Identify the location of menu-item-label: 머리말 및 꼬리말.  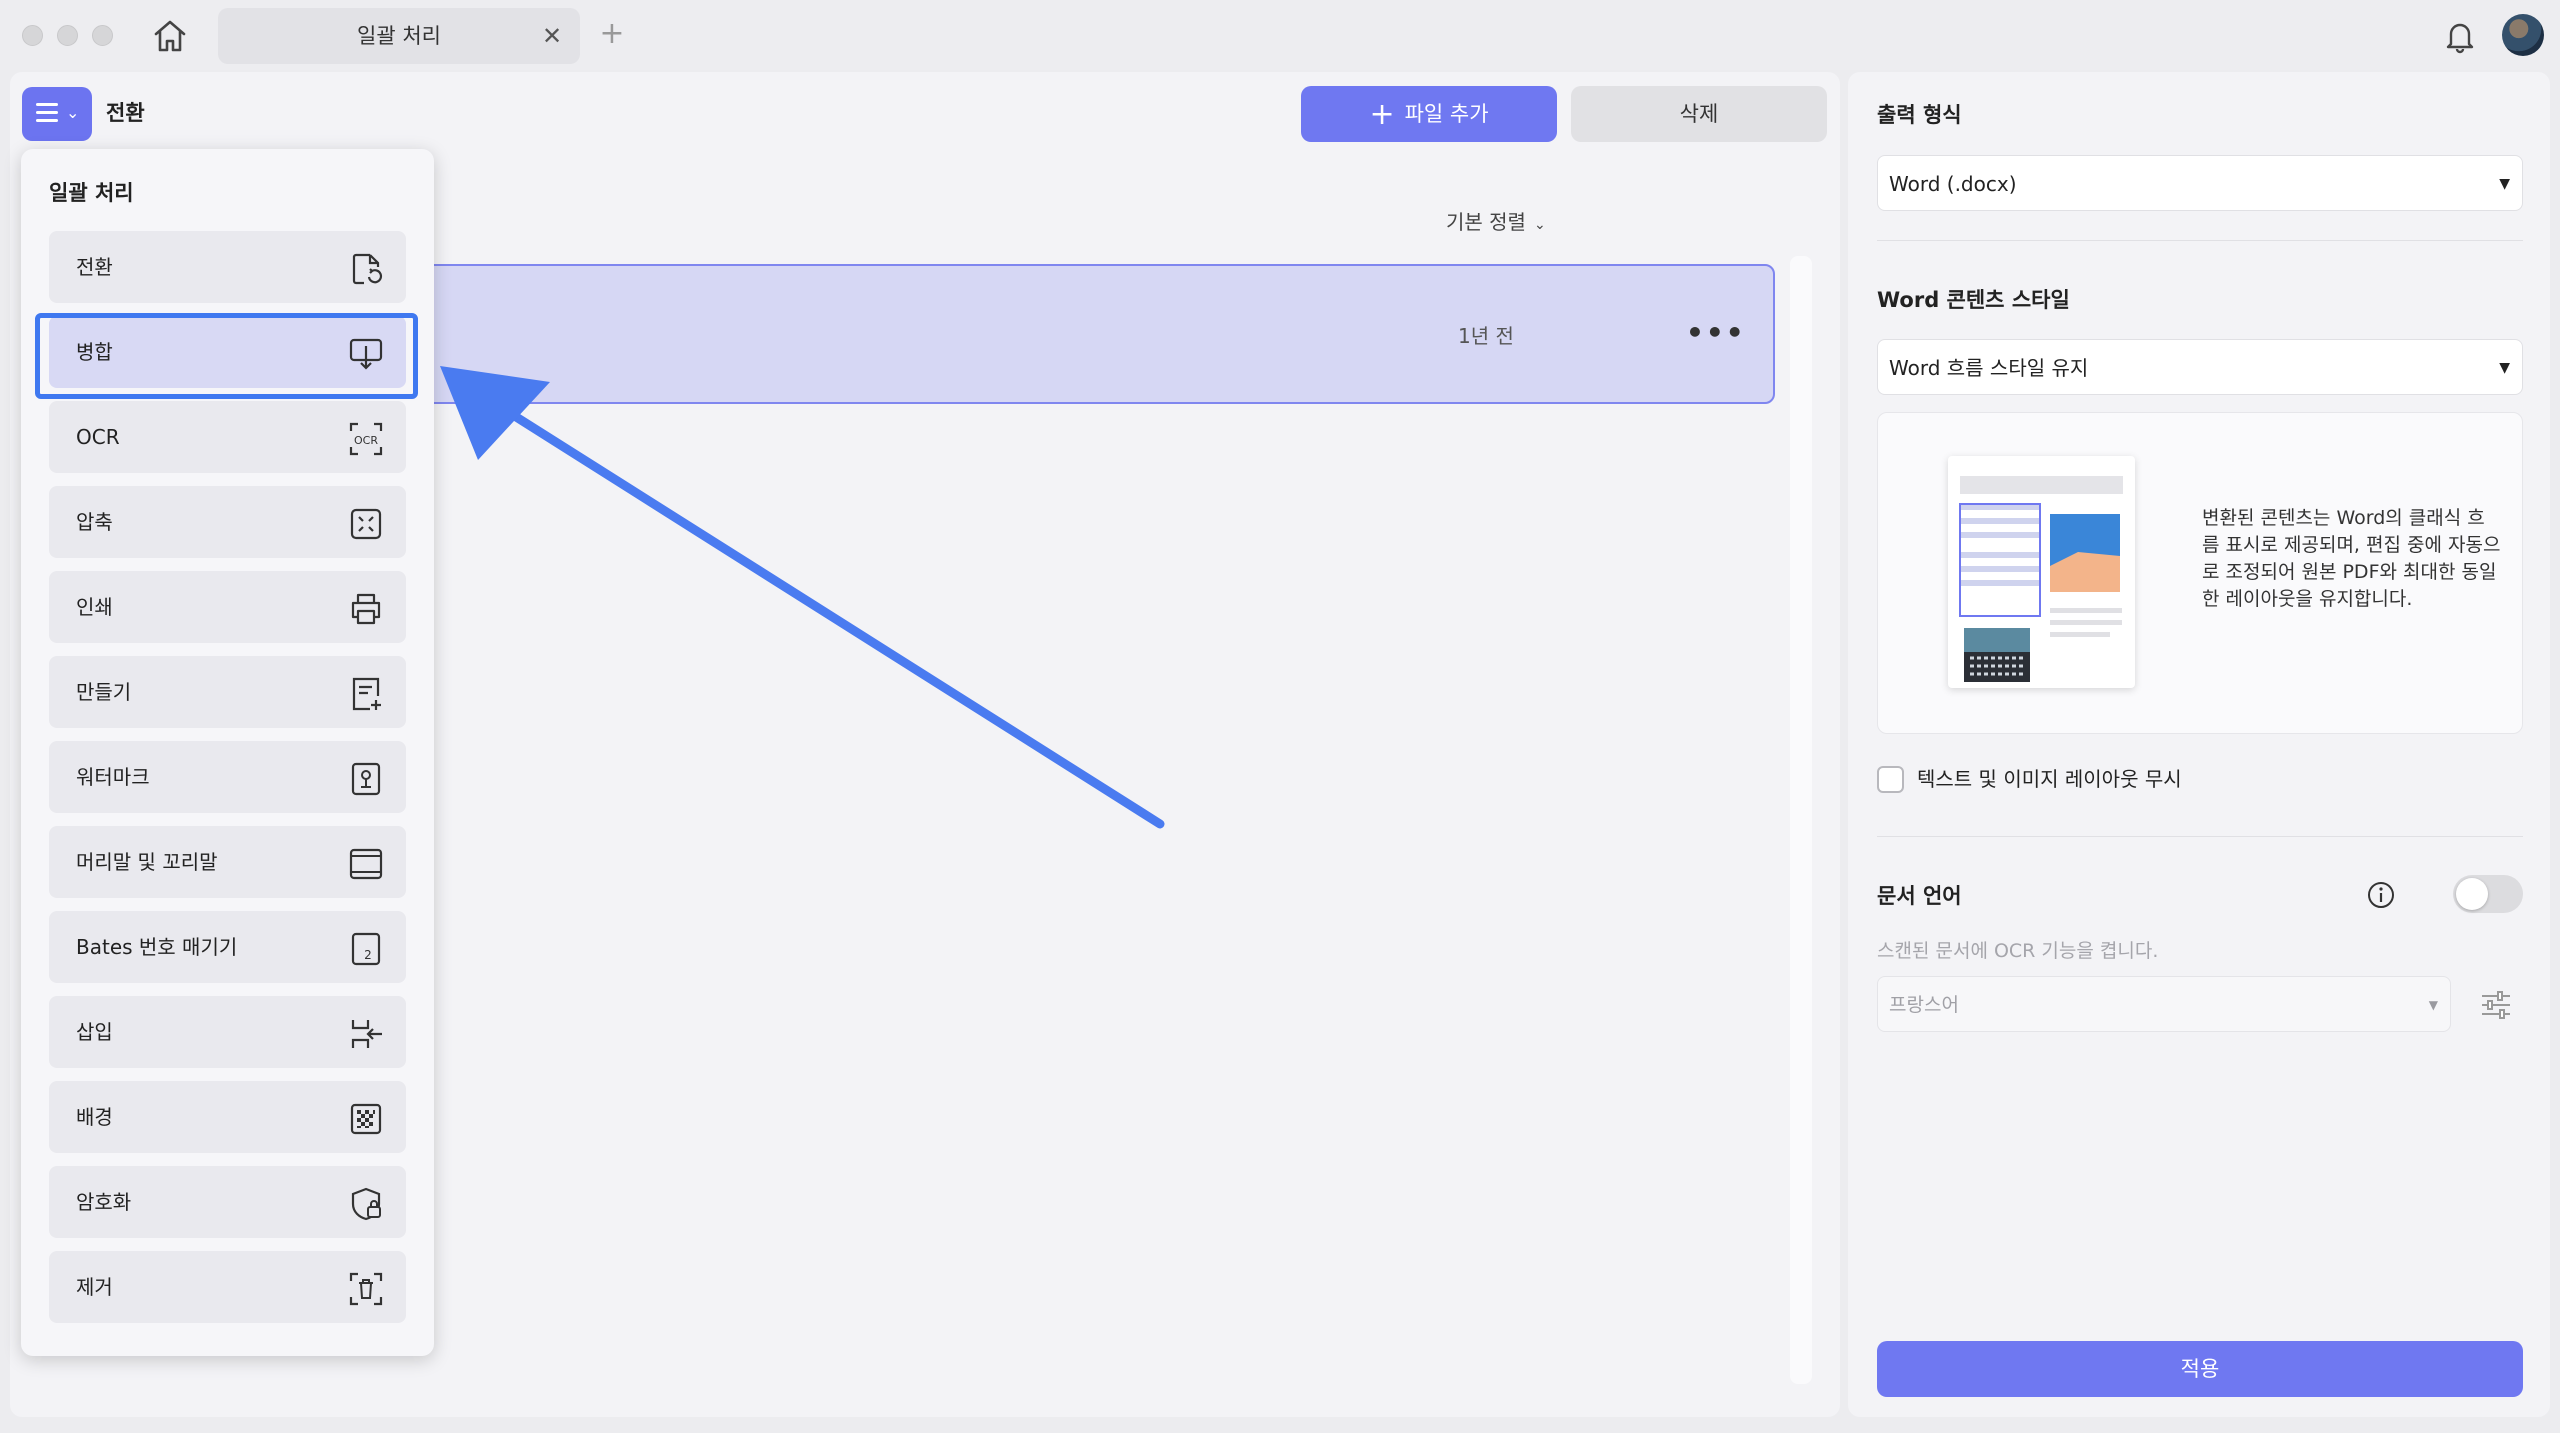
(147, 862).